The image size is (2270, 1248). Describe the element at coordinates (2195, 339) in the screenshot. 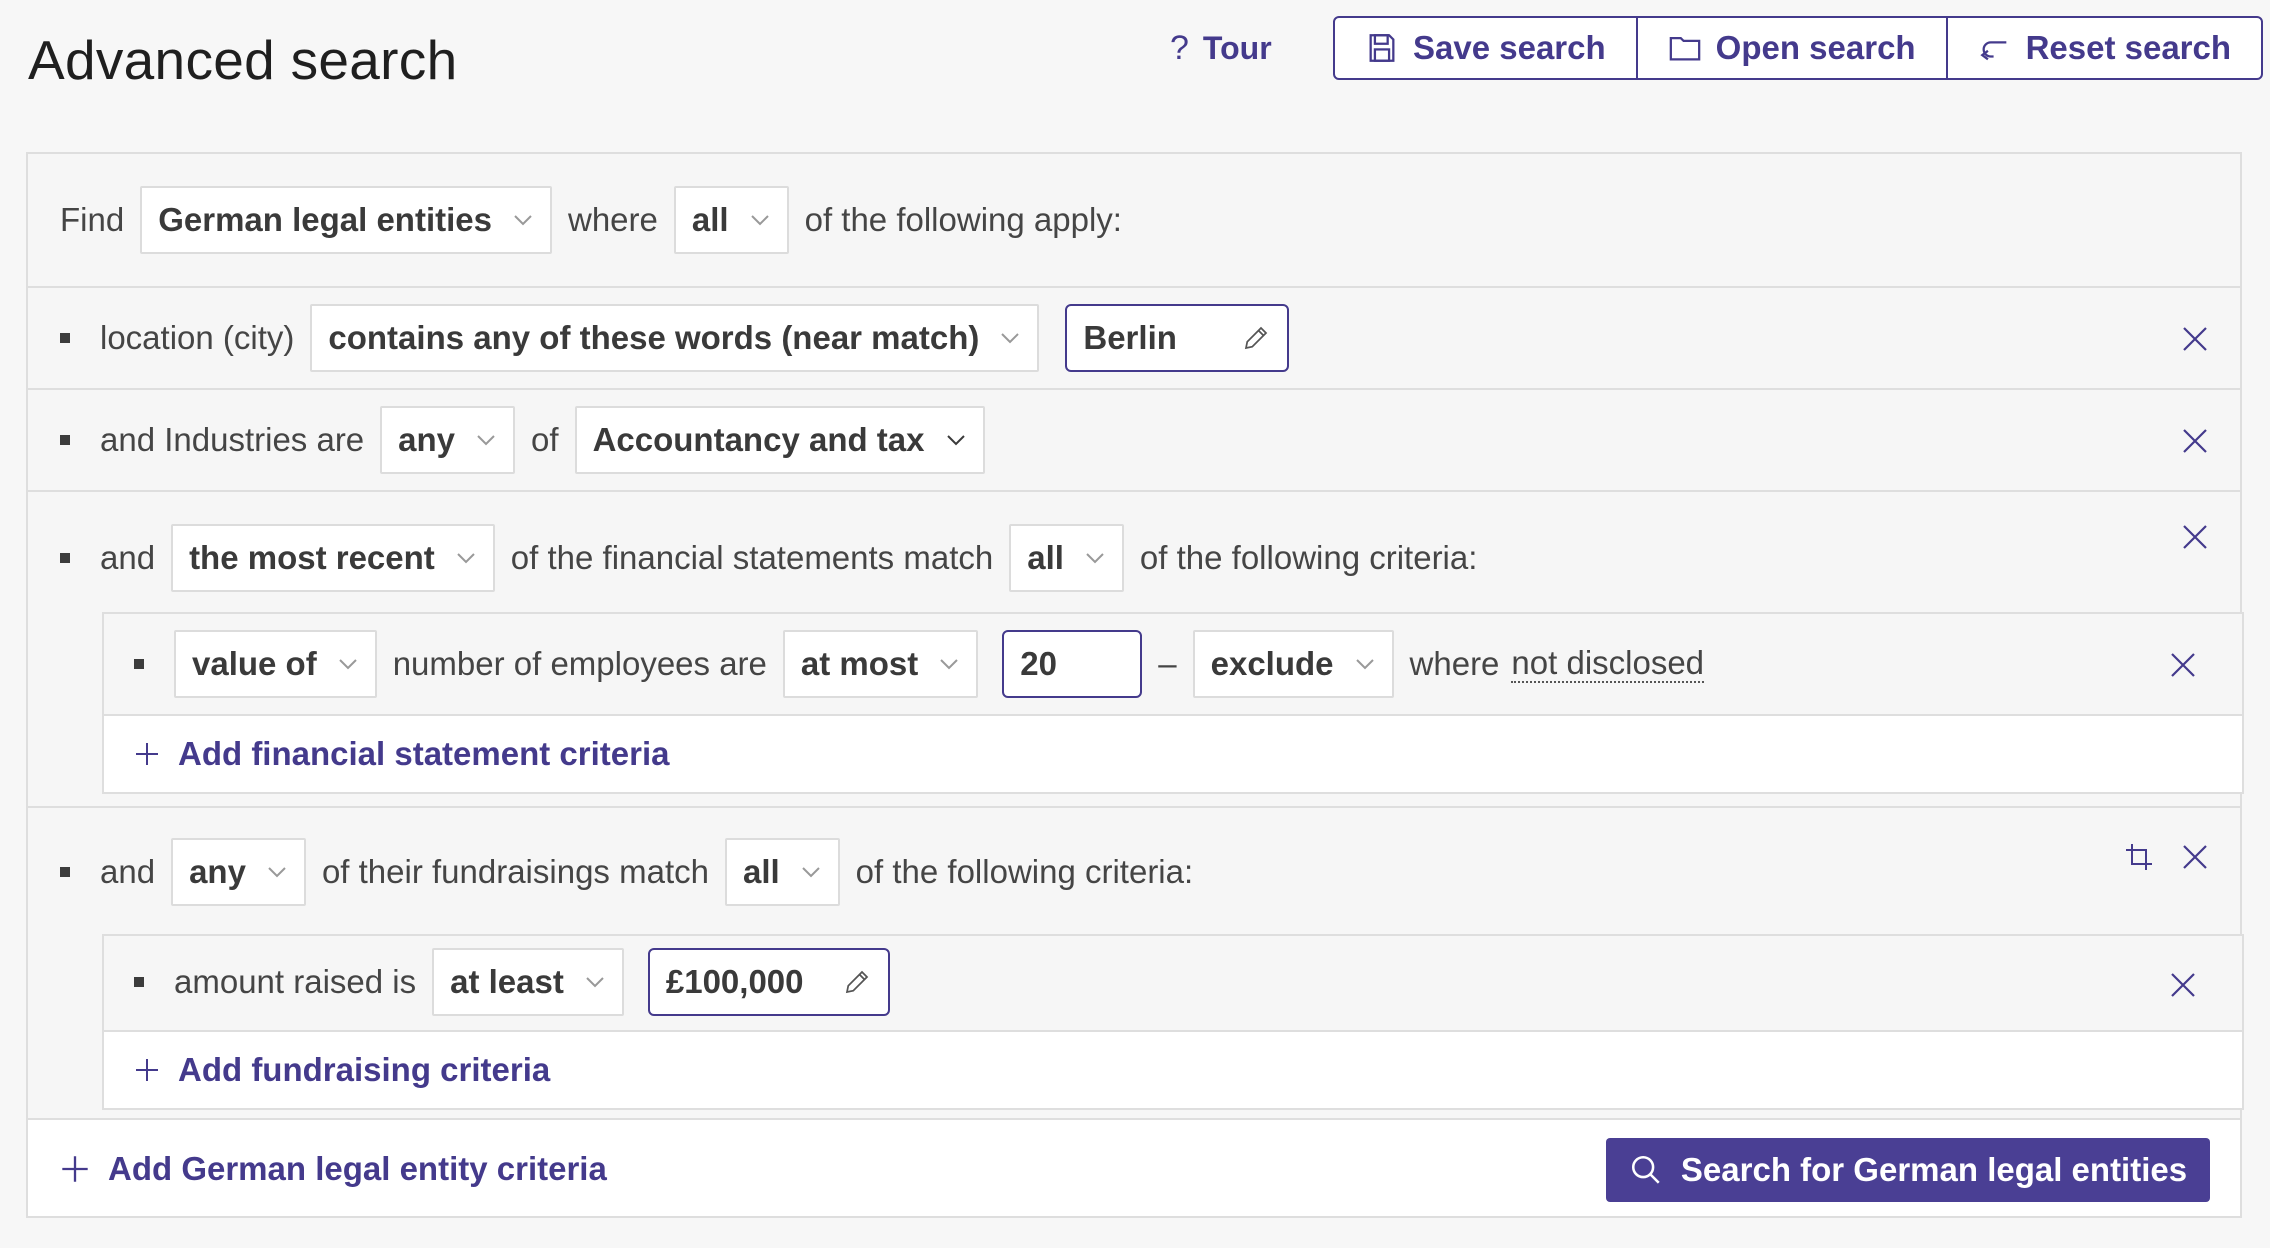

I see `remove-location-criterion-icon` at that location.